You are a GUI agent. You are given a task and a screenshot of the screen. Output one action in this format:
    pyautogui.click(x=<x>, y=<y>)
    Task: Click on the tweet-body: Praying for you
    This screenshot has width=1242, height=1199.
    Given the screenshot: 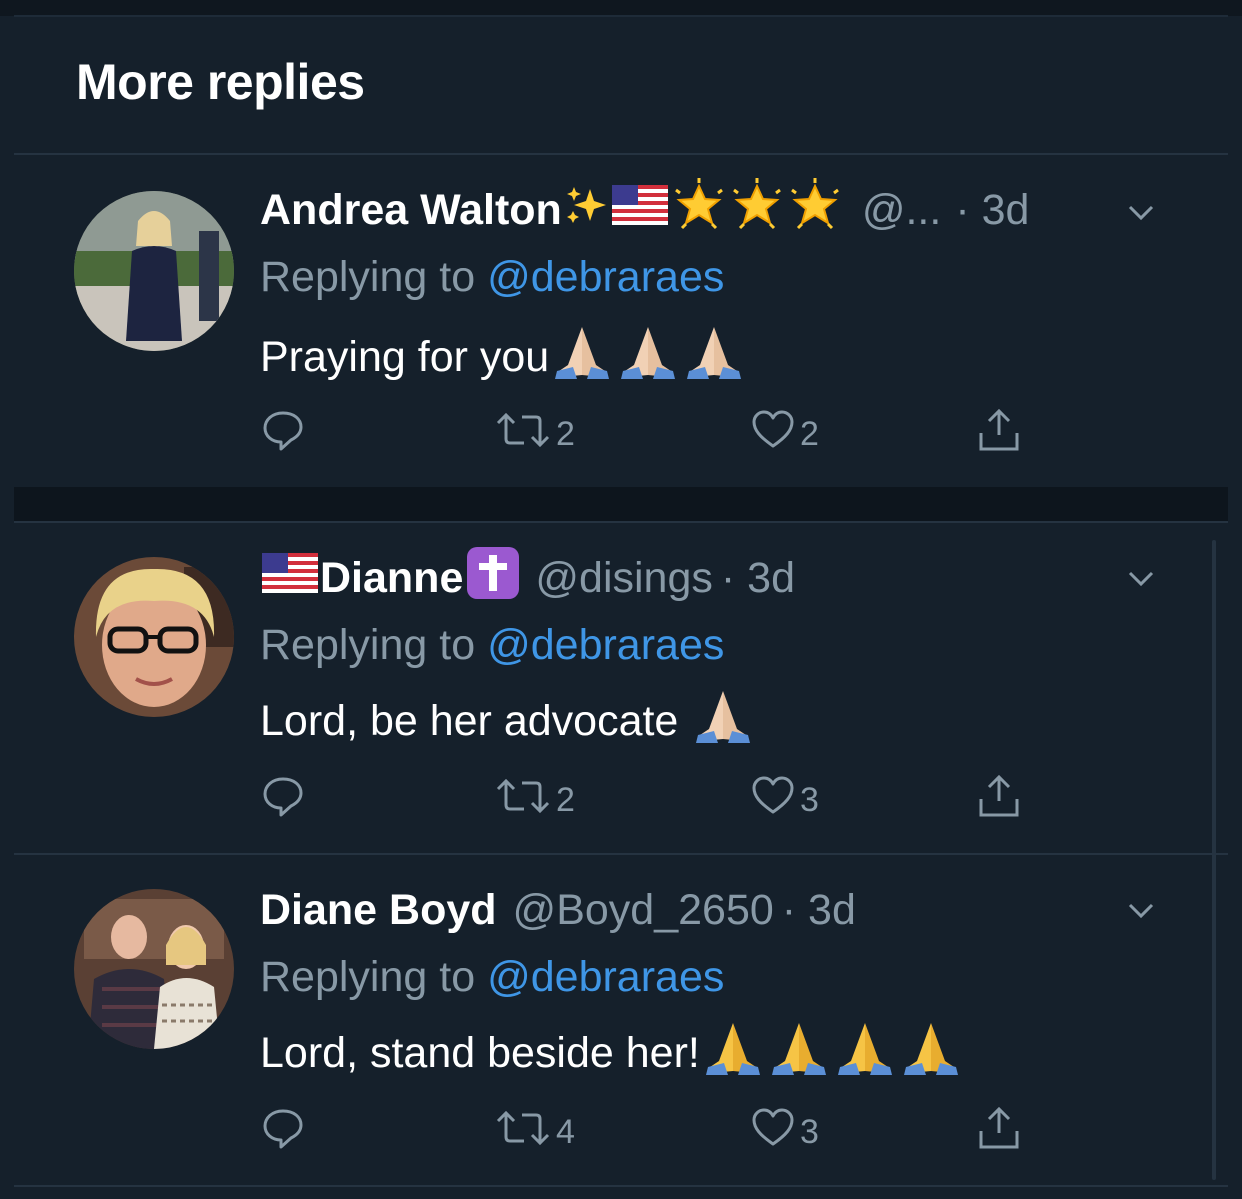 What is the action you would take?
    pyautogui.click(x=405, y=356)
    